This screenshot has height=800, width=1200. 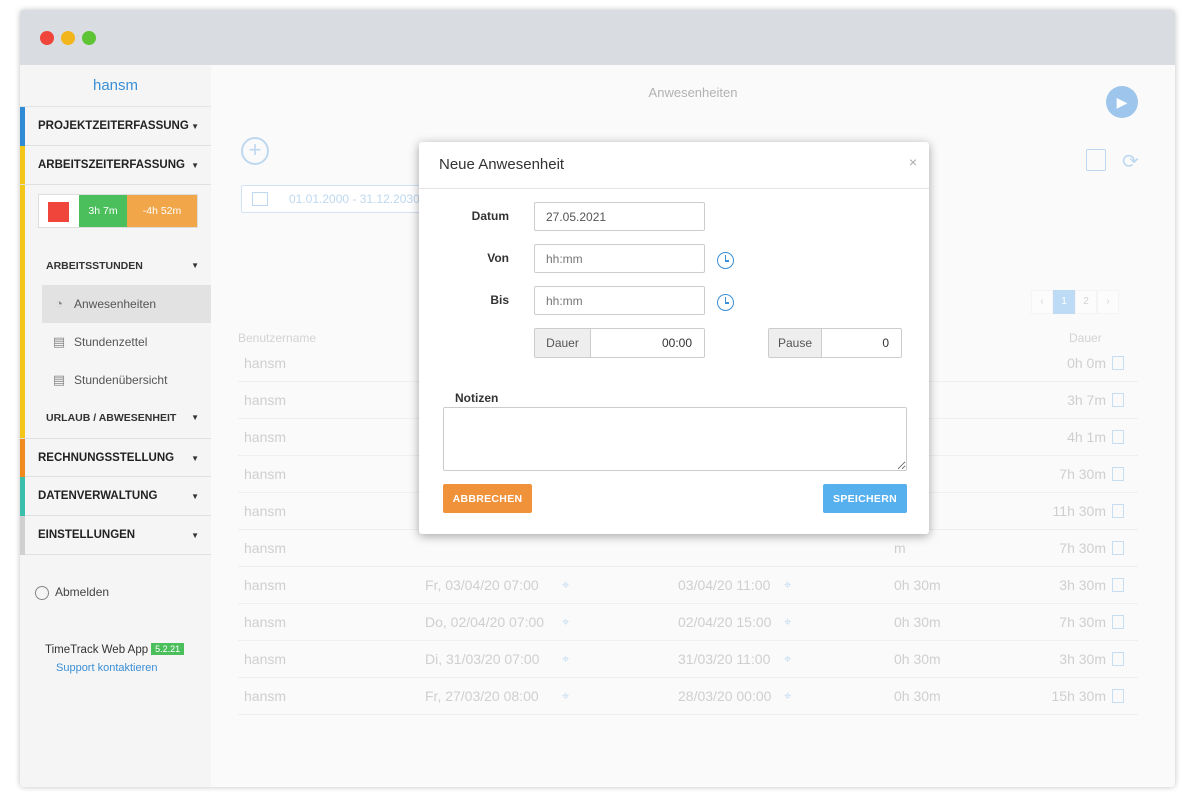 I want to click on sidebar-section-datenverwaltung: DATENVERWALTUNG ▼, so click(x=115, y=496).